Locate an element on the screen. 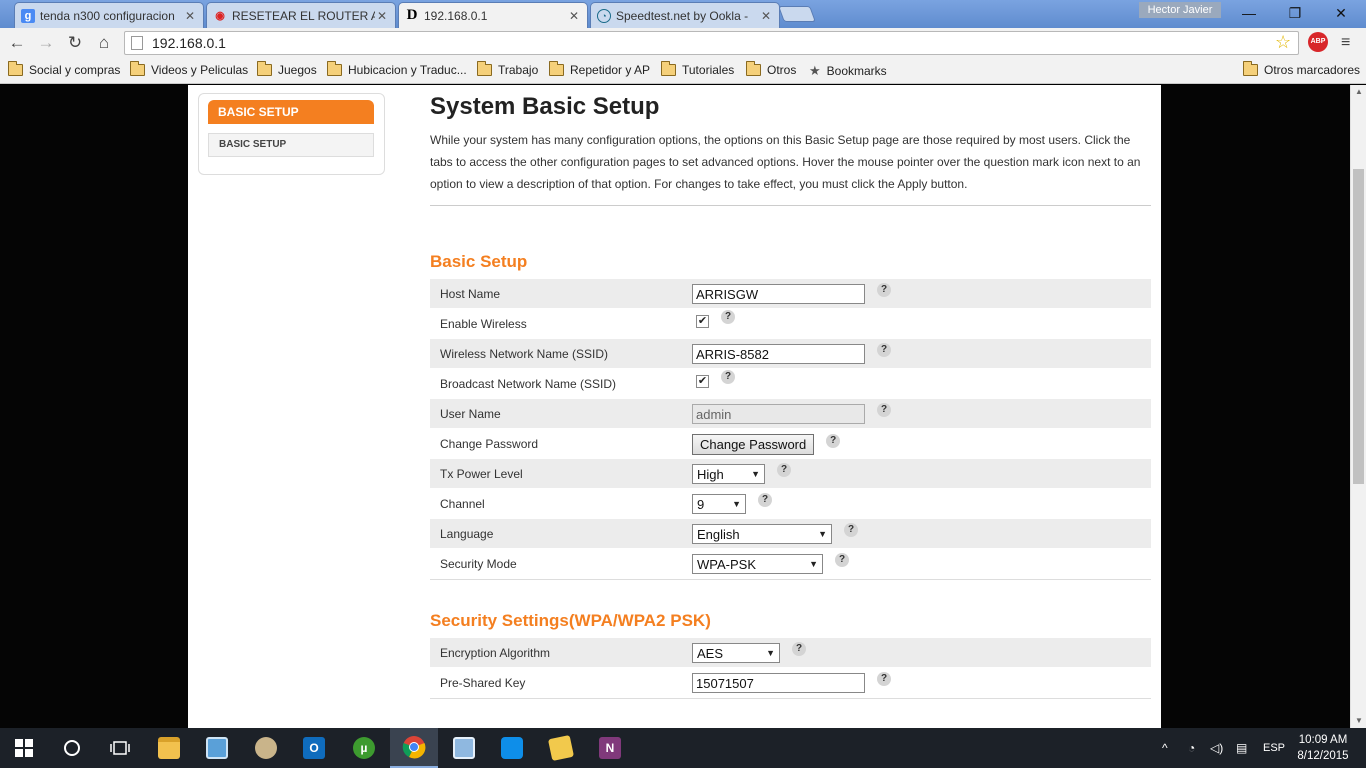 The width and height of the screenshot is (1366, 768). table-divider is located at coordinates (790, 698).